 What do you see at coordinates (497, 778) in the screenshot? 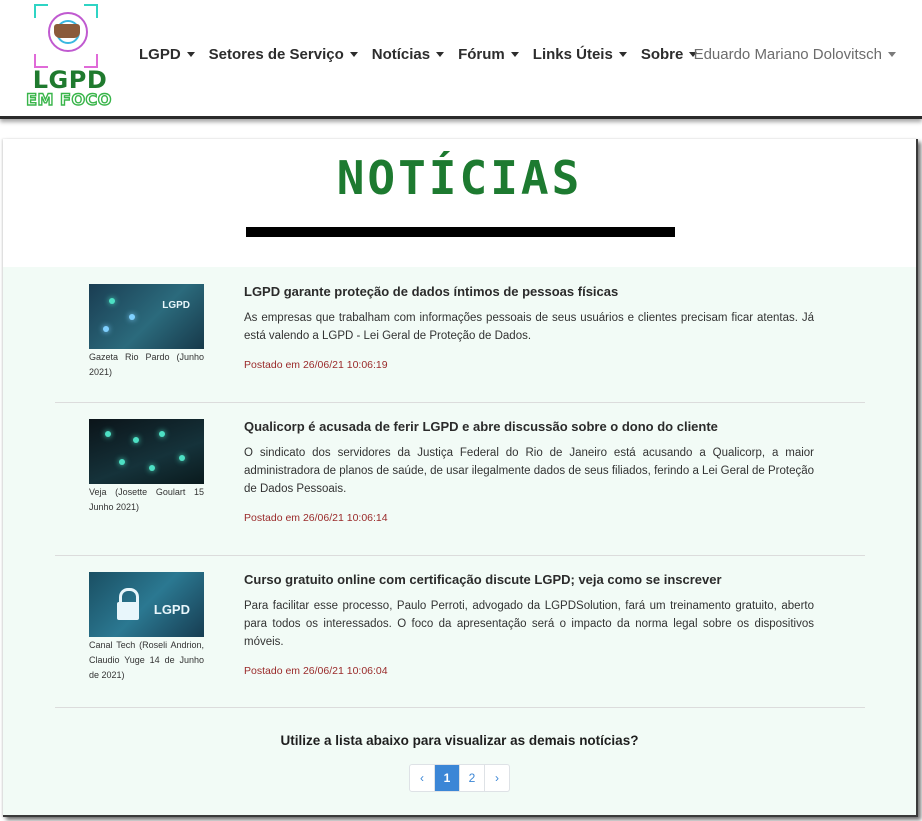
I see `next-page-button: ›` at bounding box center [497, 778].